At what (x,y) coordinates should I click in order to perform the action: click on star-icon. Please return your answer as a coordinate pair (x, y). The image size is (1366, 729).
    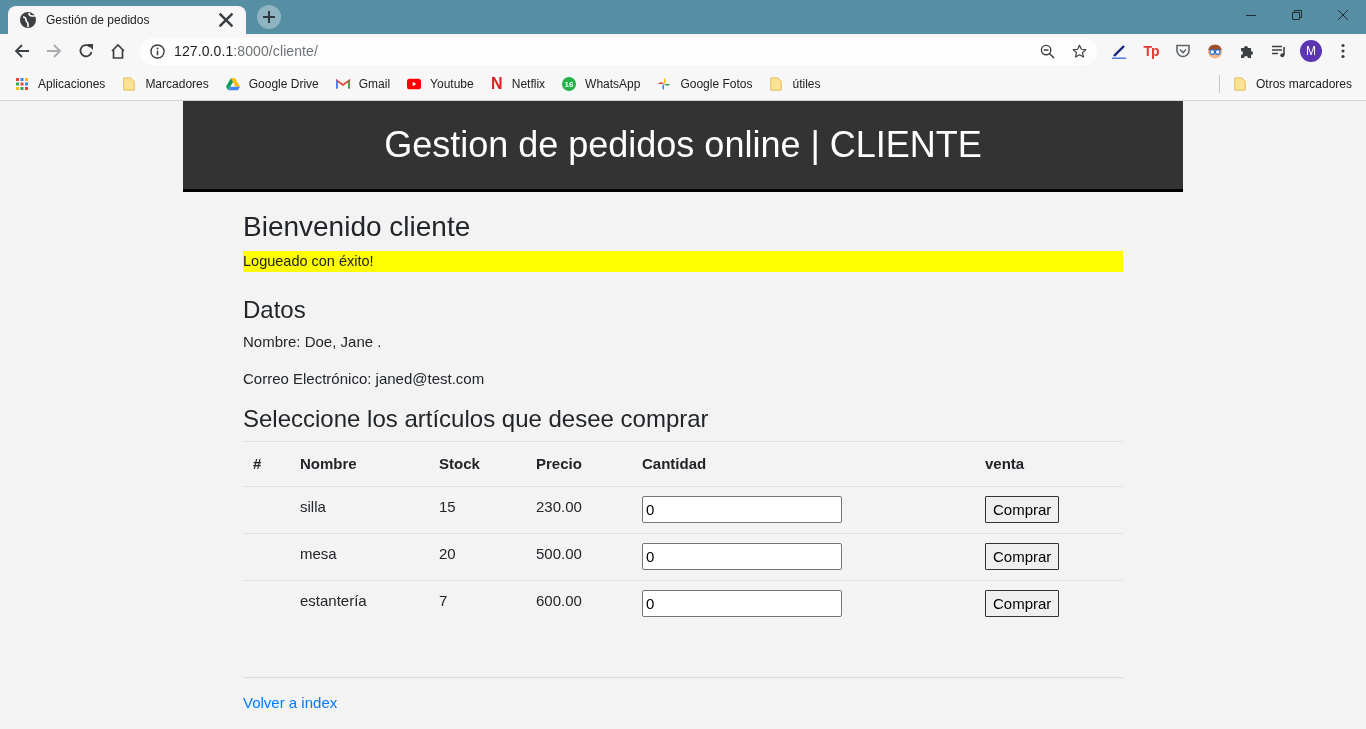
    Looking at the image, I should click on (1079, 51).